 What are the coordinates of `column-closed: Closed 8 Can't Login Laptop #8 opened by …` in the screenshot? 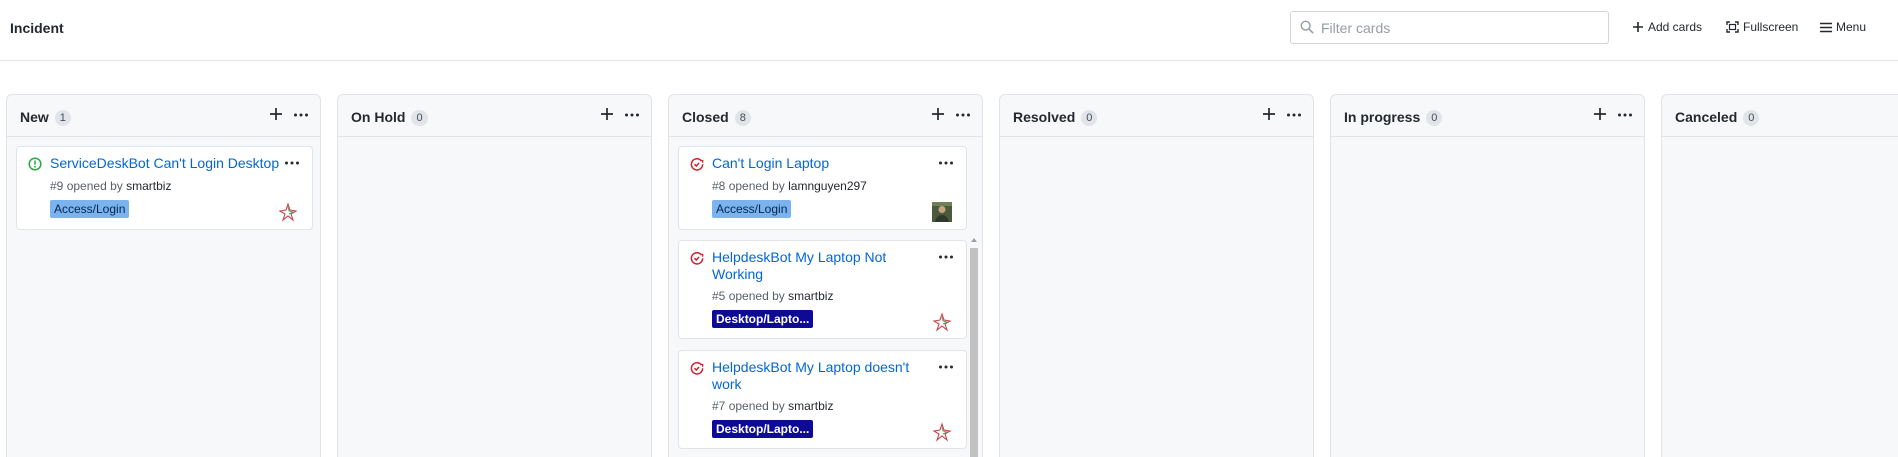 It's located at (825, 275).